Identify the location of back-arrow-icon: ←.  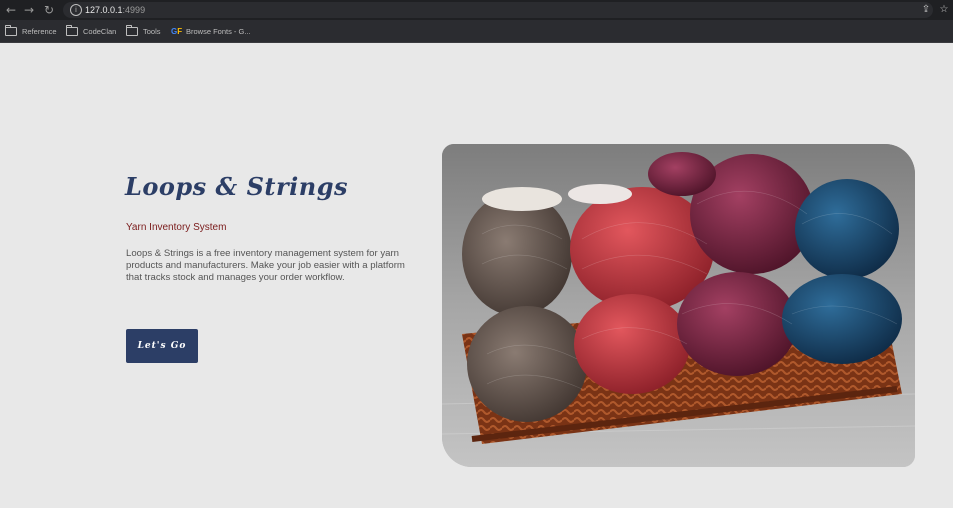
(11, 10).